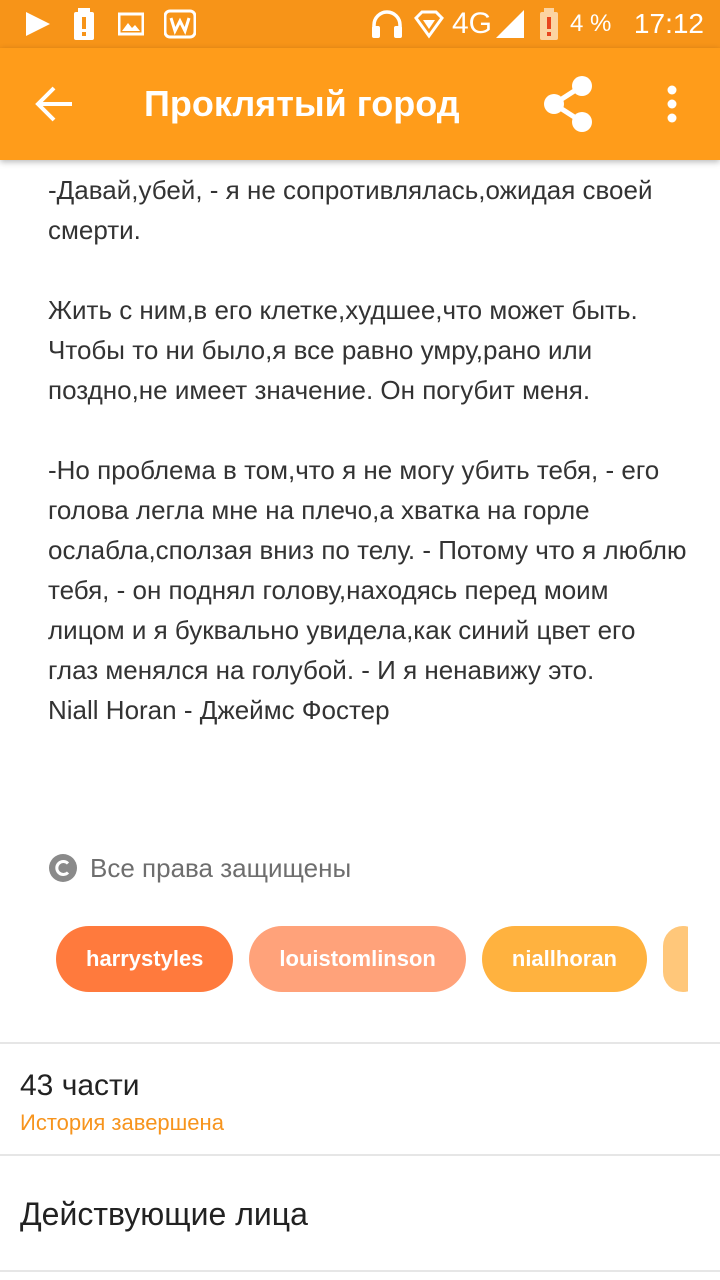 This screenshot has height=1280, width=720. I want to click on signal-diamond-icon, so click(429, 24).